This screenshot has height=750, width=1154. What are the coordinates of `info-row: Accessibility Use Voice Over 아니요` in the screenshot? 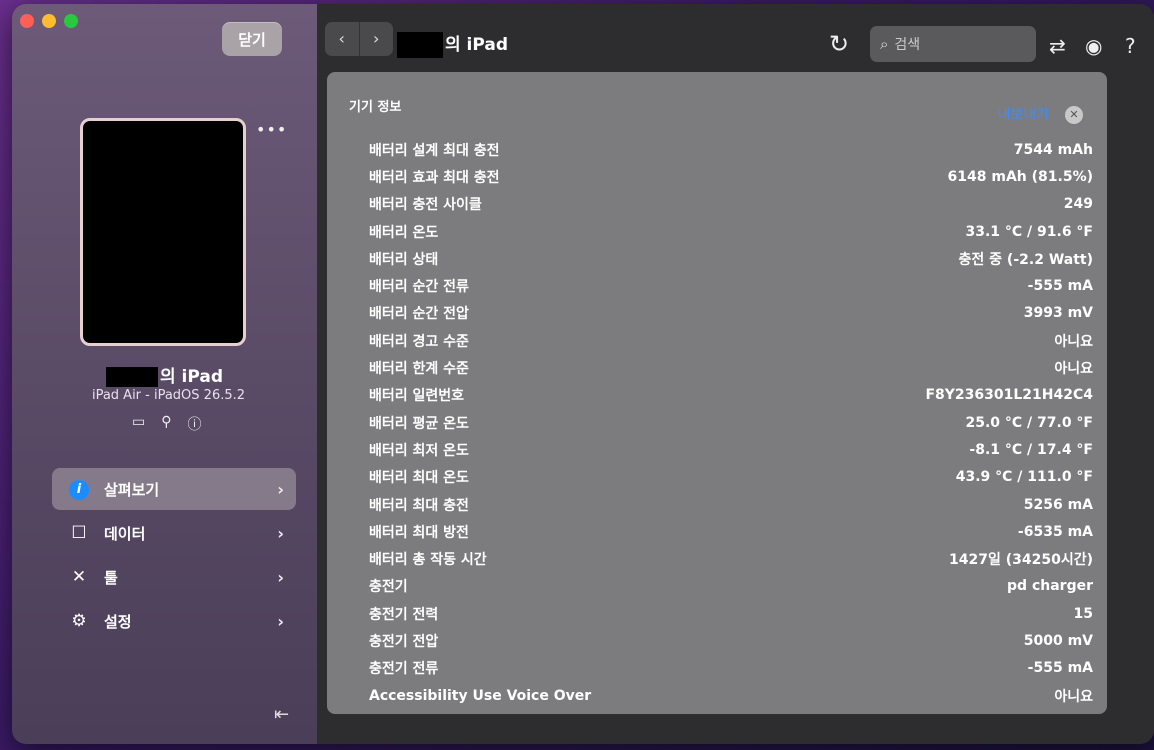 It's located at (734, 695).